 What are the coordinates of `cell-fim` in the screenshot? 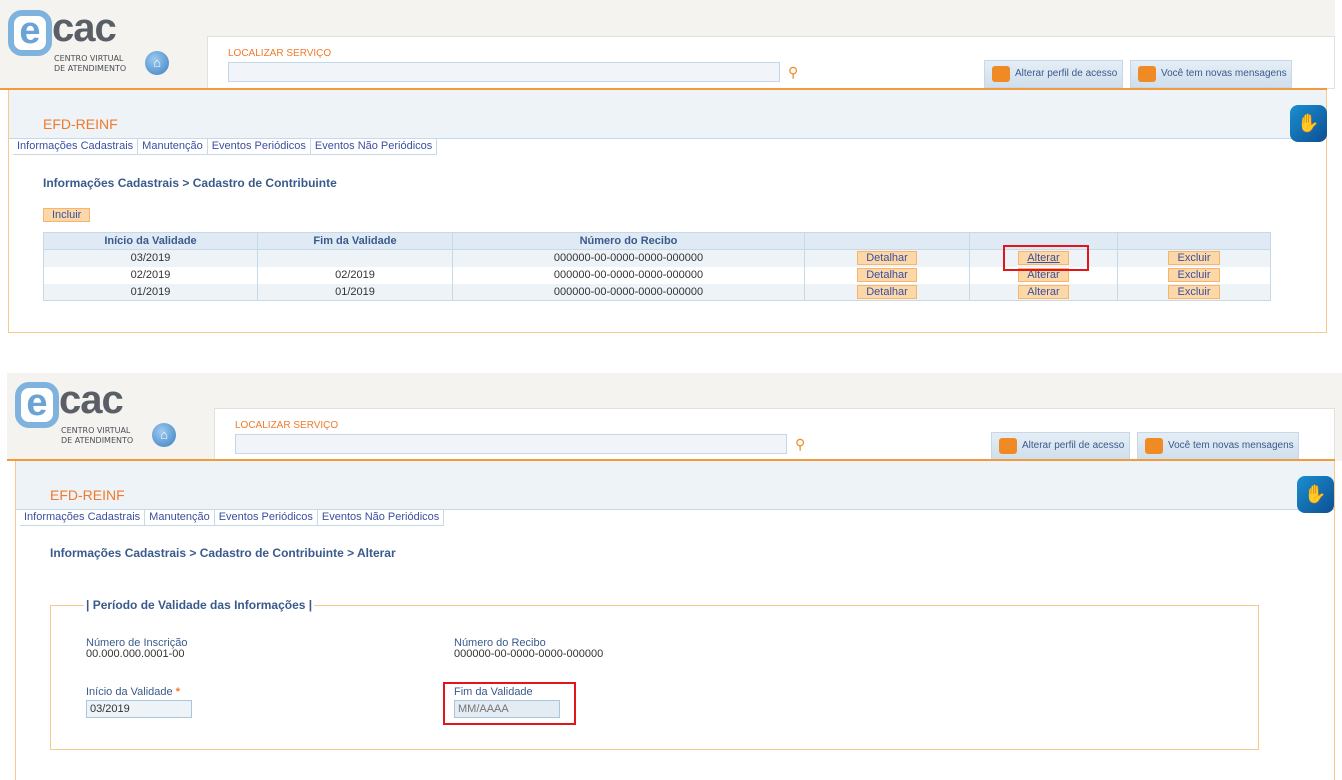 It's located at (355, 258).